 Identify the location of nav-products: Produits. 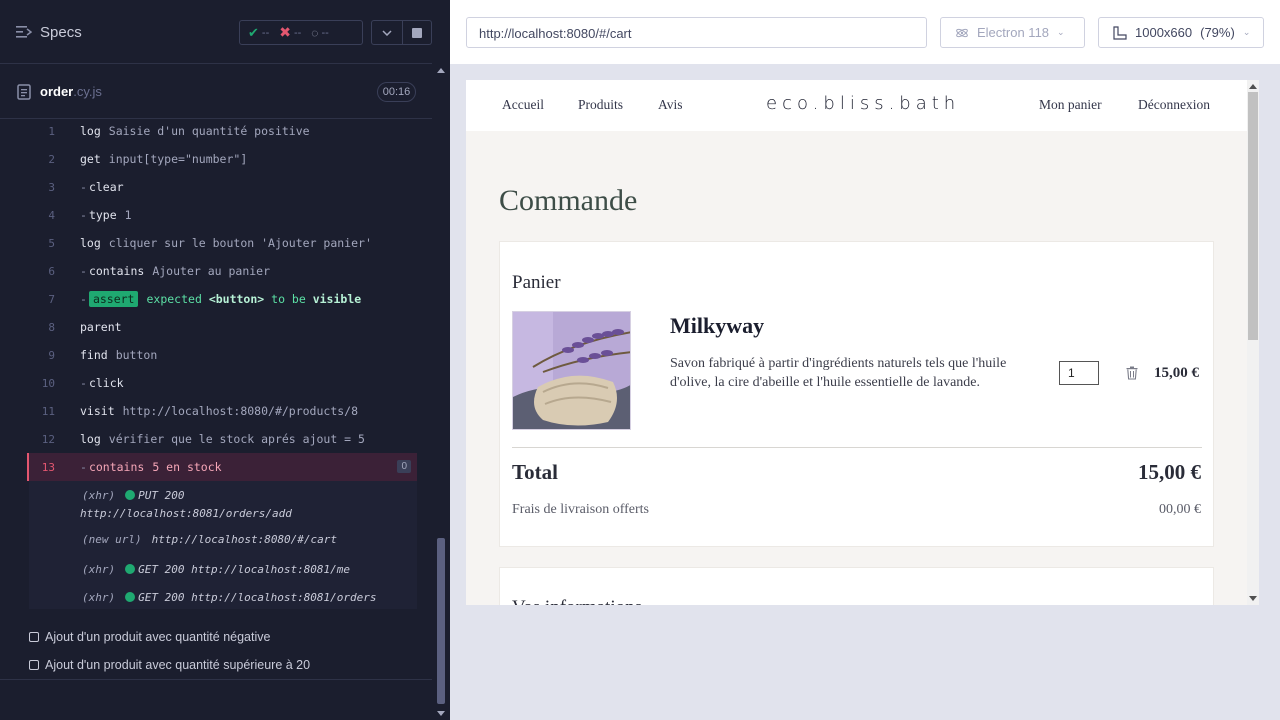
(600, 105).